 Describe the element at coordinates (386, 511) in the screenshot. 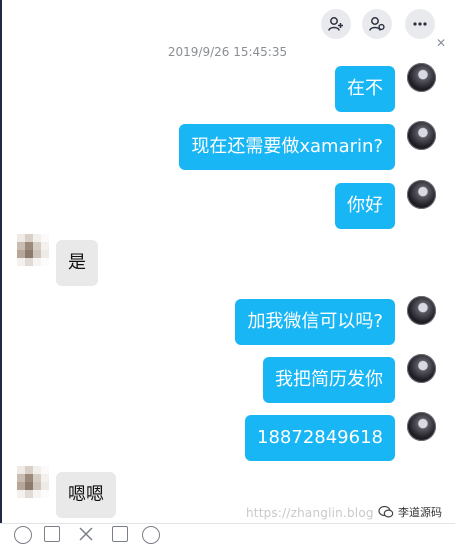

I see `wechat-icon` at that location.